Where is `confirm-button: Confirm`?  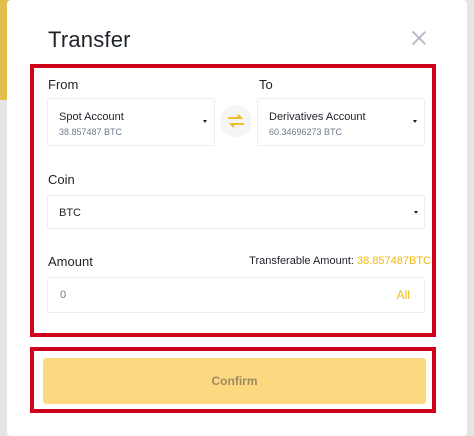 confirm-button: Confirm is located at coordinates (234, 381).